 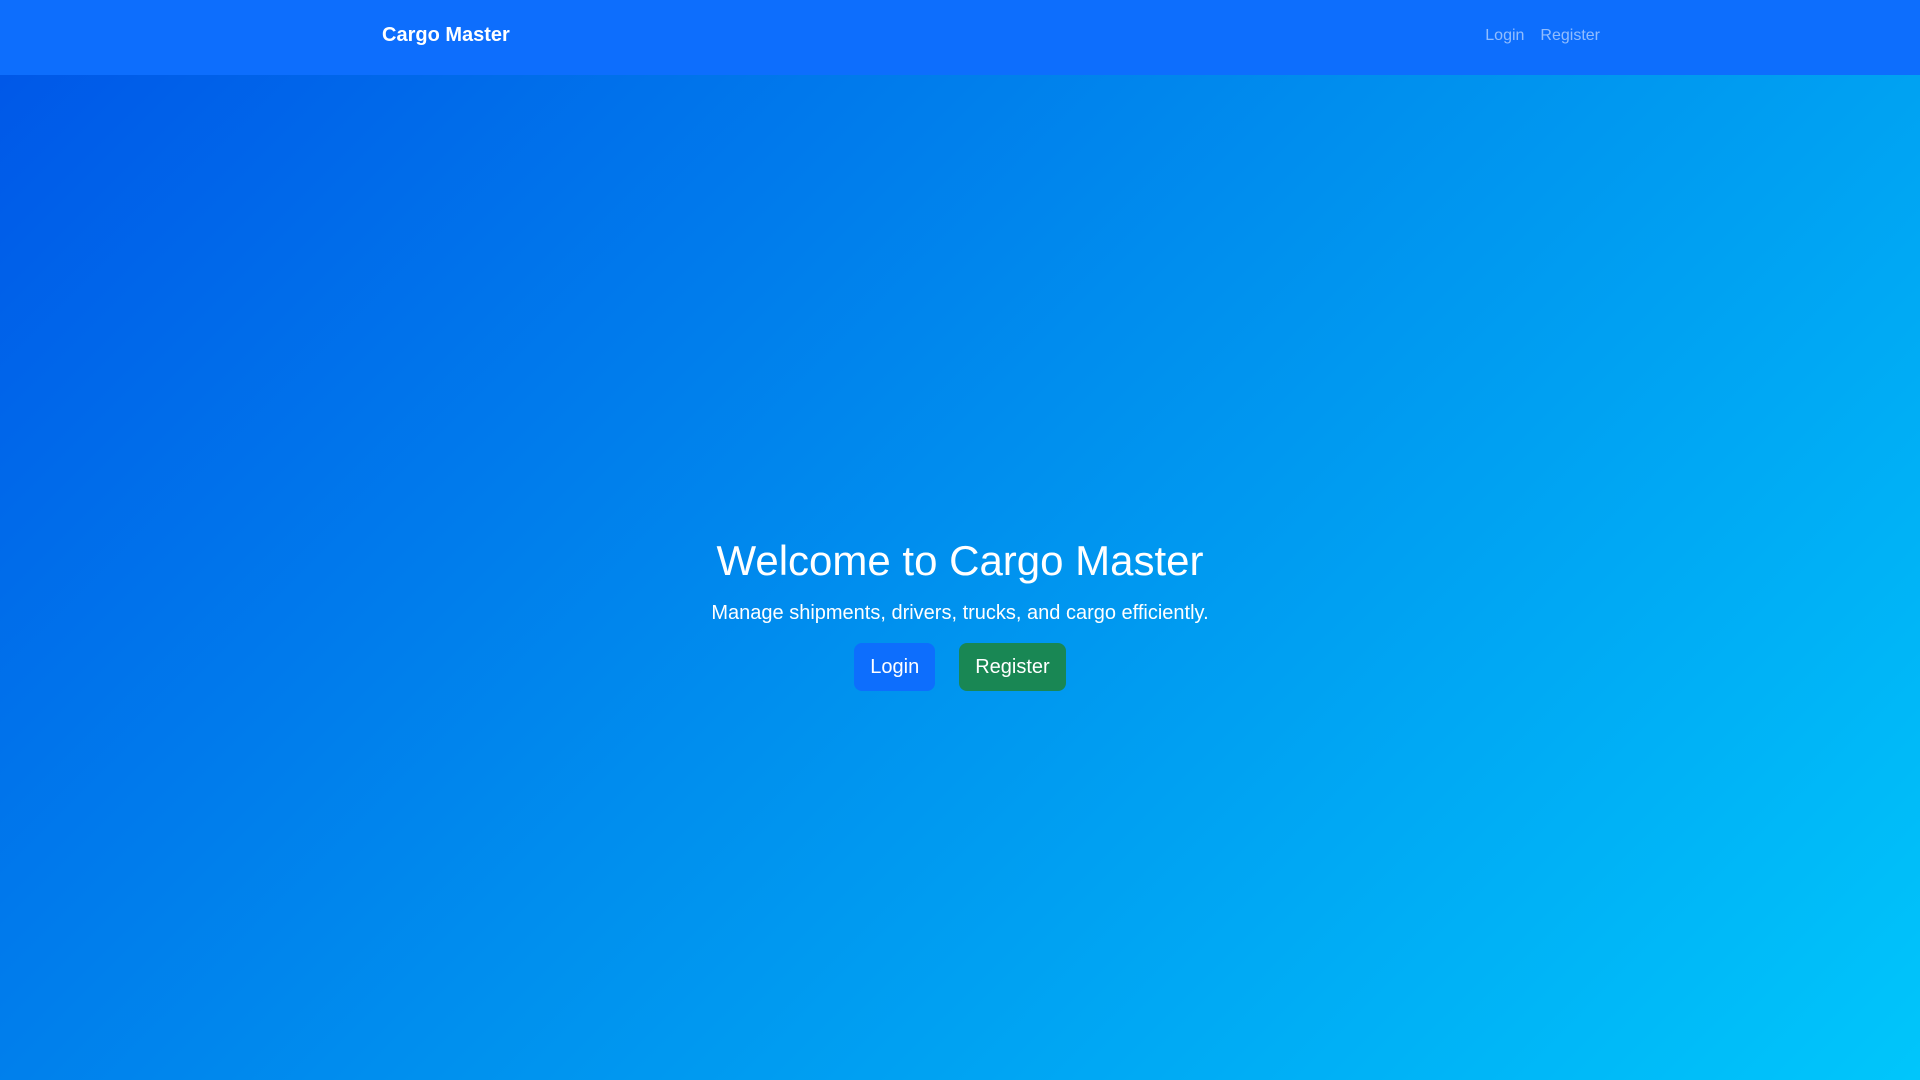 I want to click on nav-links: Login Register, so click(x=1542, y=36).